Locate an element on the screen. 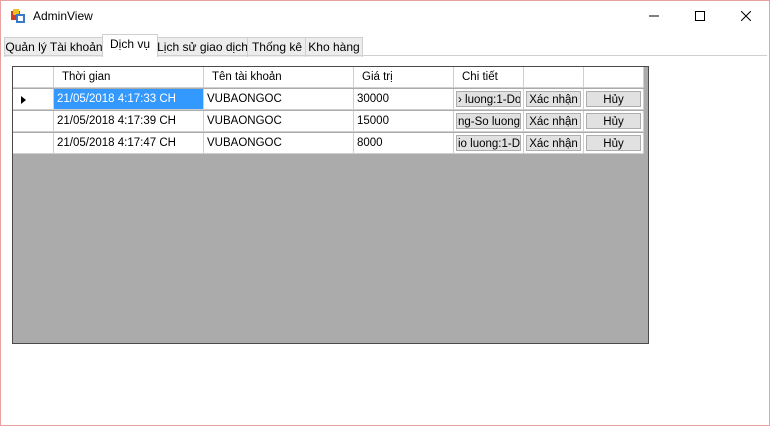 This screenshot has width=770, height=426. current-row-arrow-icon is located at coordinates (23, 100).